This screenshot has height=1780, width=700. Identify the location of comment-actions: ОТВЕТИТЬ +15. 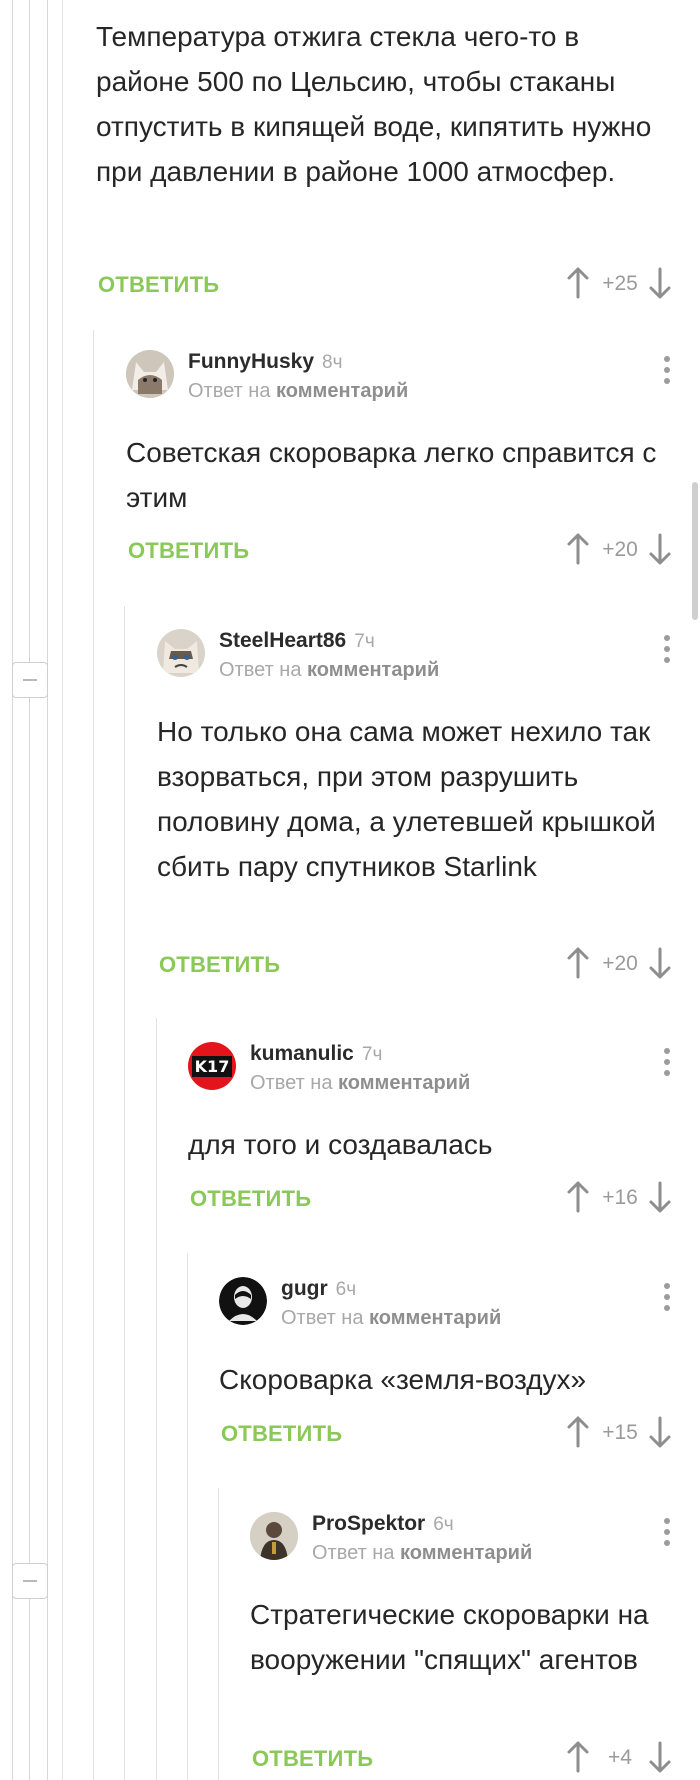
(459, 1435).